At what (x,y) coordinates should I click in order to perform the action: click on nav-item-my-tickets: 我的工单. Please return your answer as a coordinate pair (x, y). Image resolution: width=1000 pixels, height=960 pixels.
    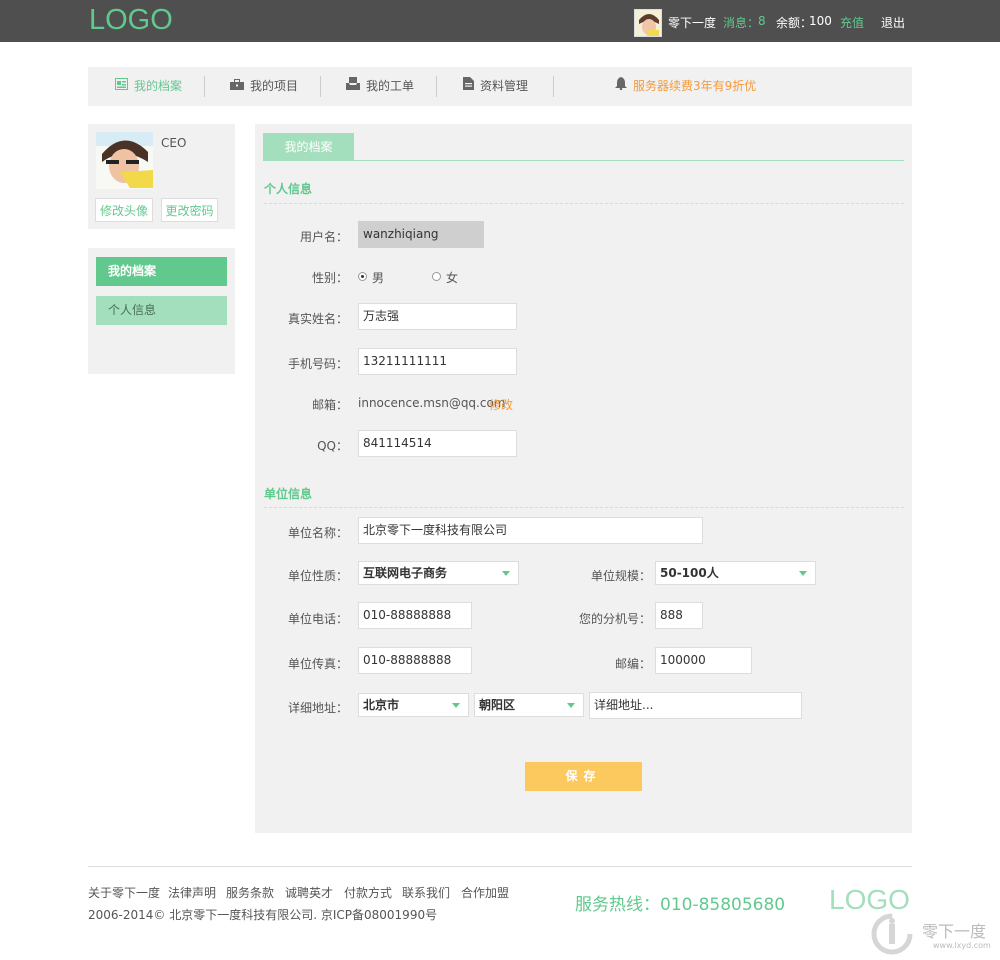
    Looking at the image, I should click on (380, 86).